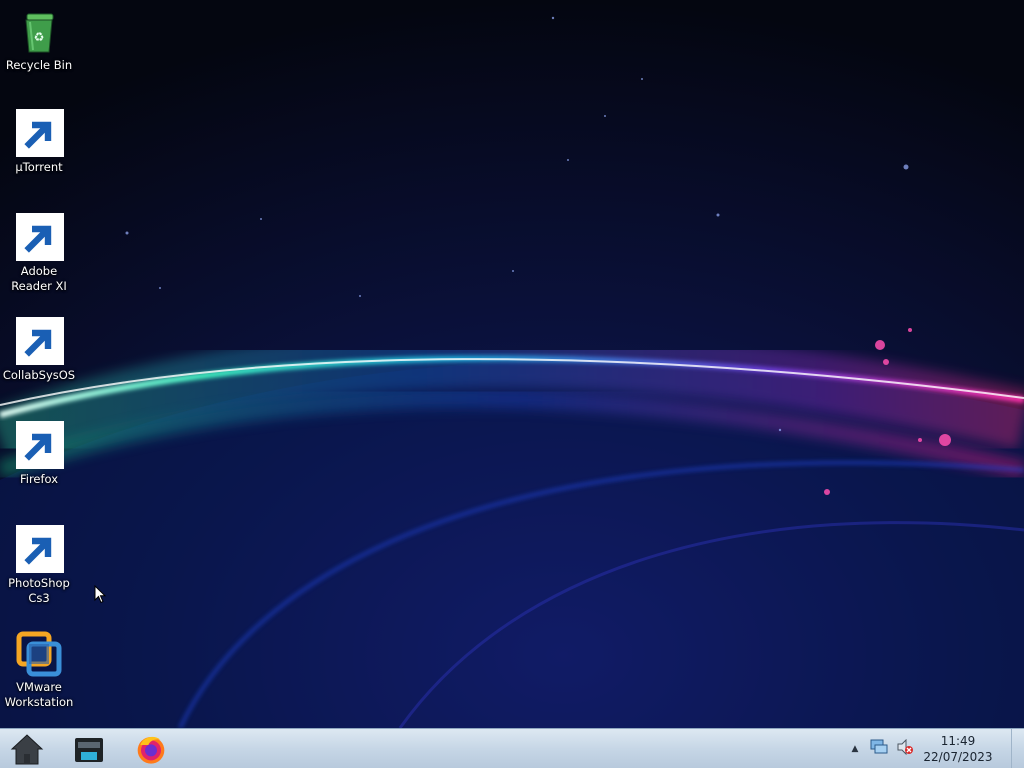 The image size is (1024, 768). Describe the element at coordinates (1017, 748) in the screenshot. I see `show-desktop-button` at that location.